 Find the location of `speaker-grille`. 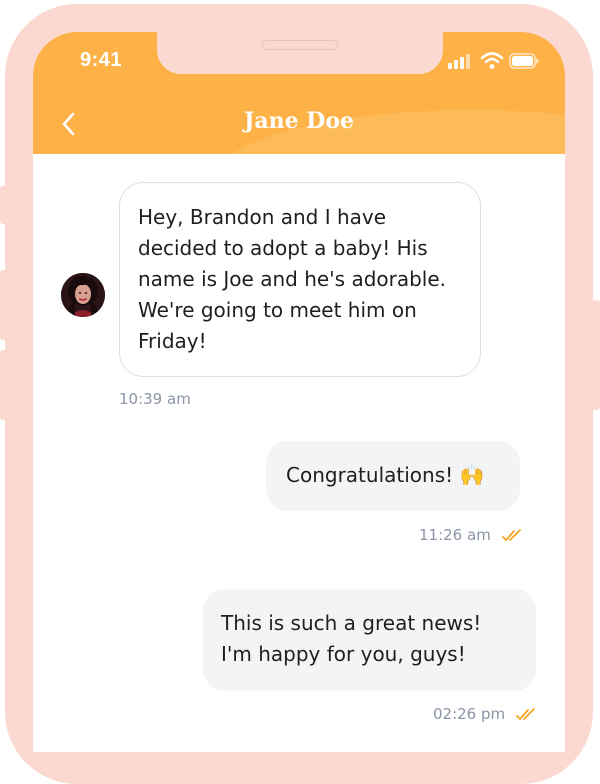

speaker-grille is located at coordinates (300, 45).